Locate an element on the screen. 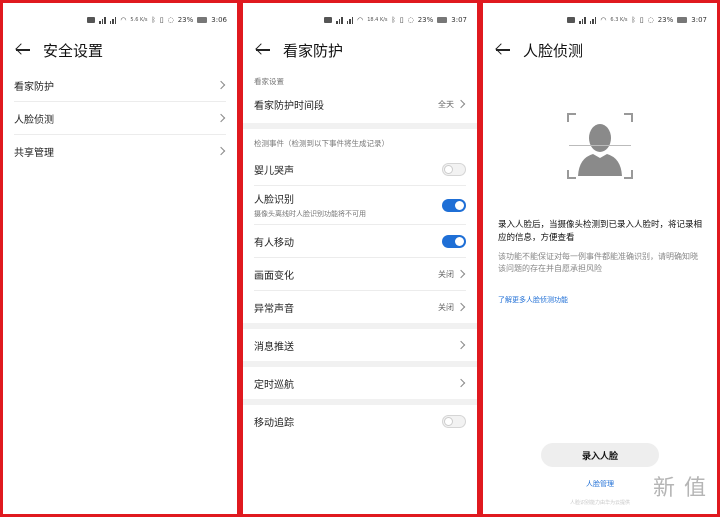 Image resolution: width=720 pixels, height=517 pixels. event-label: 人脸识别 is located at coordinates (274, 200).